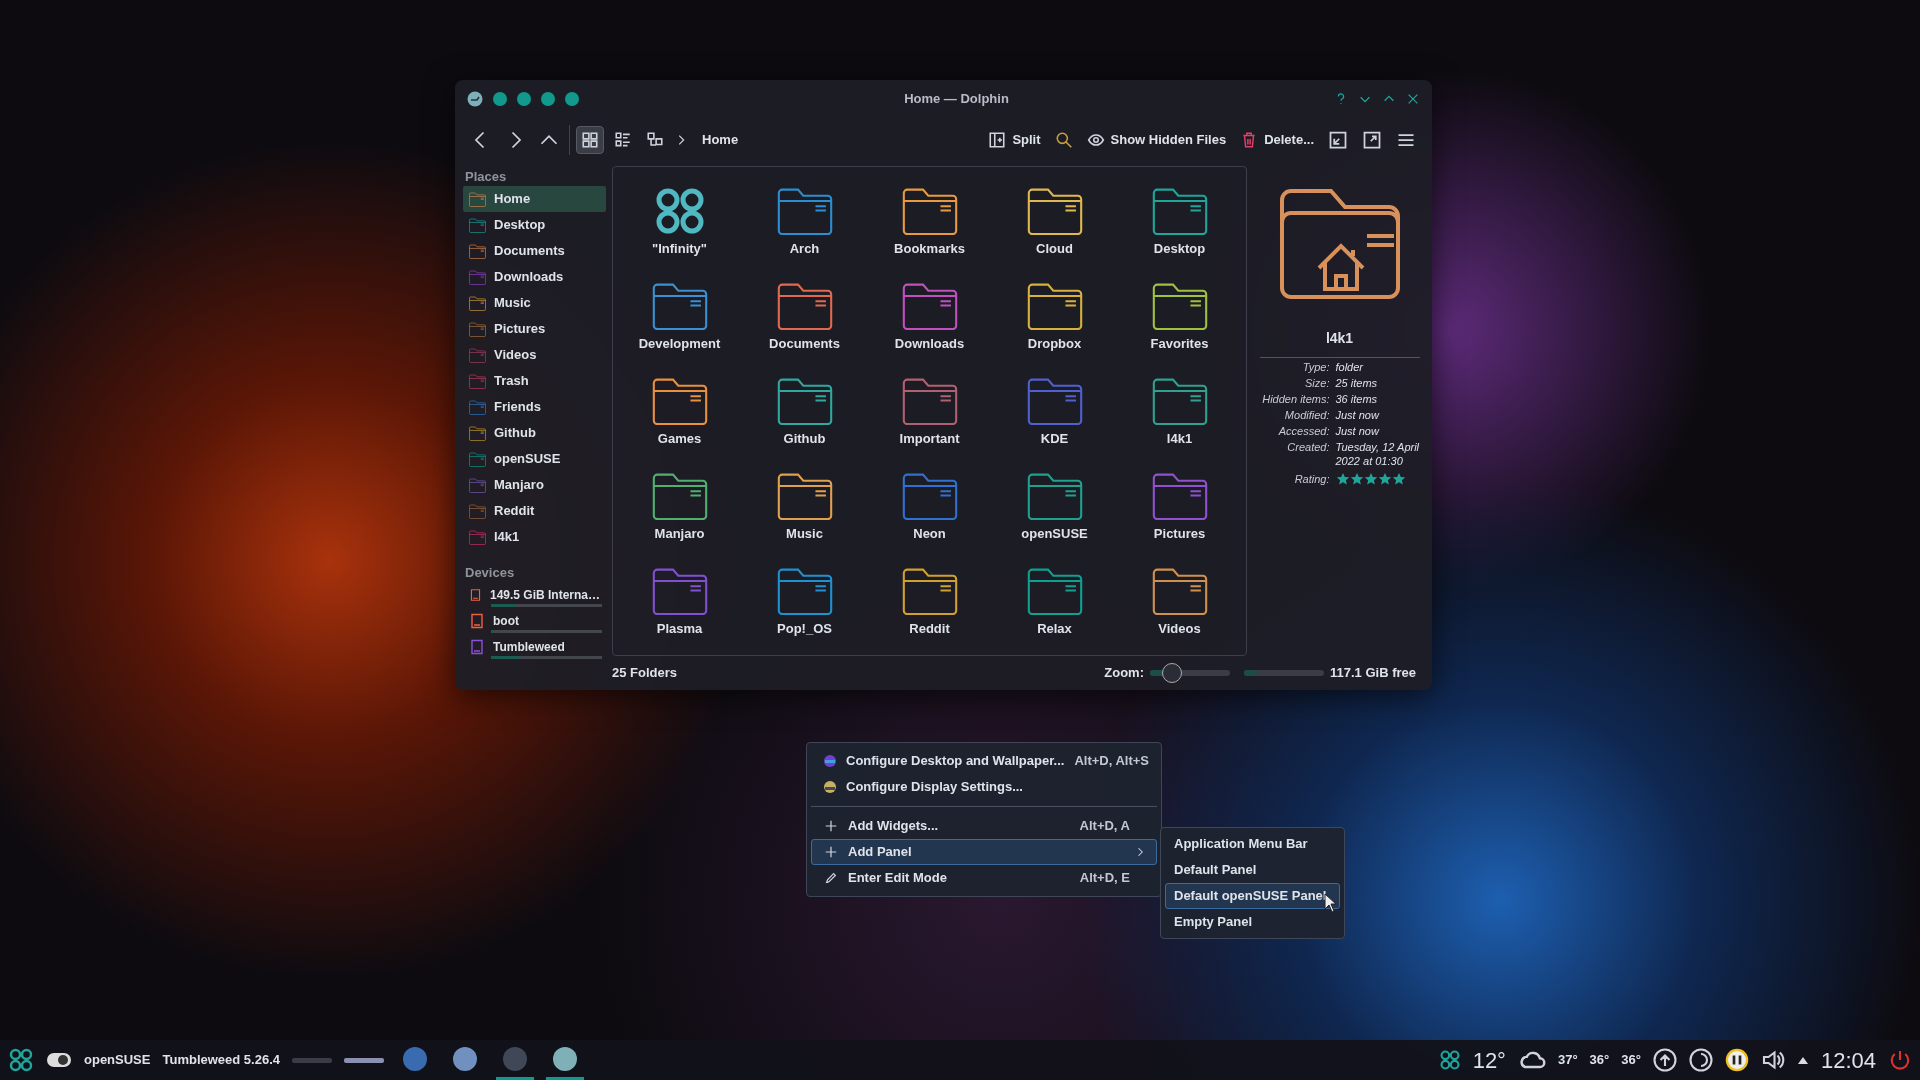  I want to click on folder-name: Development, so click(679, 344).